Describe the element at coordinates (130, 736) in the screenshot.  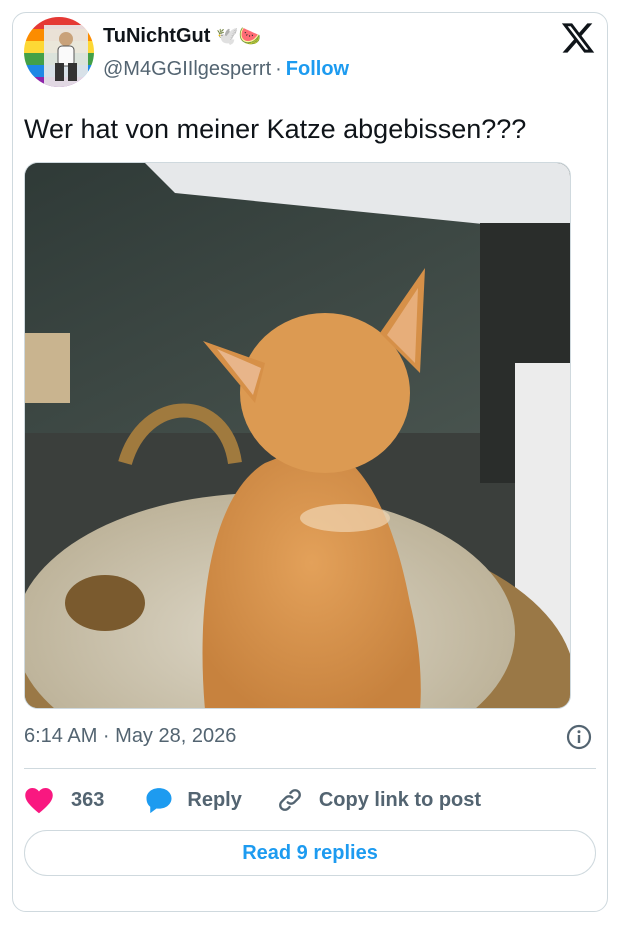
I see `timestamp: 6:14 AM · May 28, 2026` at that location.